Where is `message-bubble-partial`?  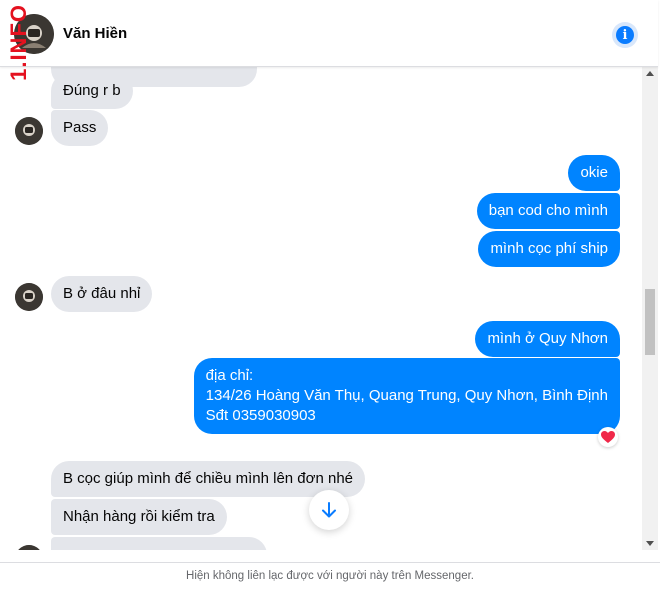
message-bubble-partial is located at coordinates (159, 543).